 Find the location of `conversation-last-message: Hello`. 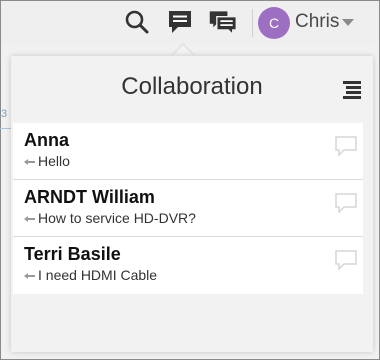

conversation-last-message: Hello is located at coordinates (47, 161).